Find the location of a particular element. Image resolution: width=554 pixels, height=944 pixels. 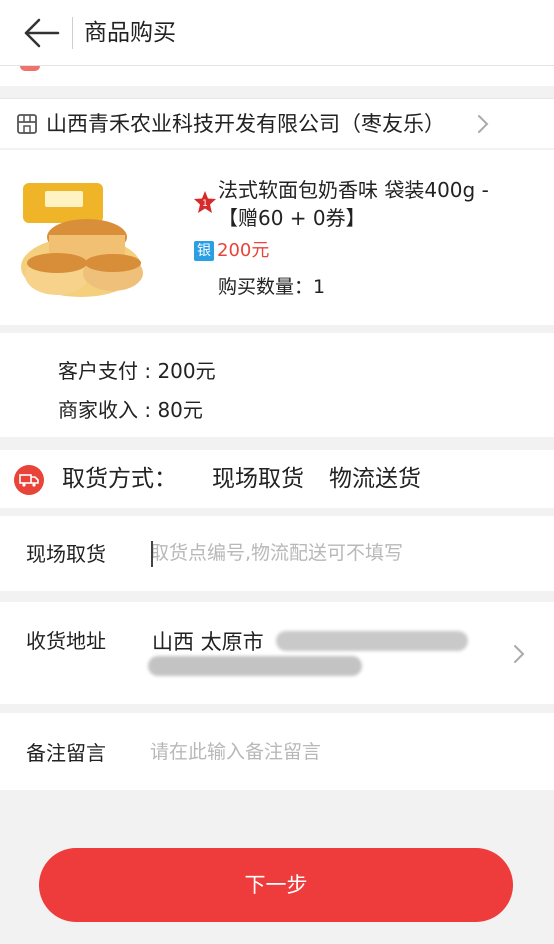

page-title: 商品购买 is located at coordinates (130, 33).